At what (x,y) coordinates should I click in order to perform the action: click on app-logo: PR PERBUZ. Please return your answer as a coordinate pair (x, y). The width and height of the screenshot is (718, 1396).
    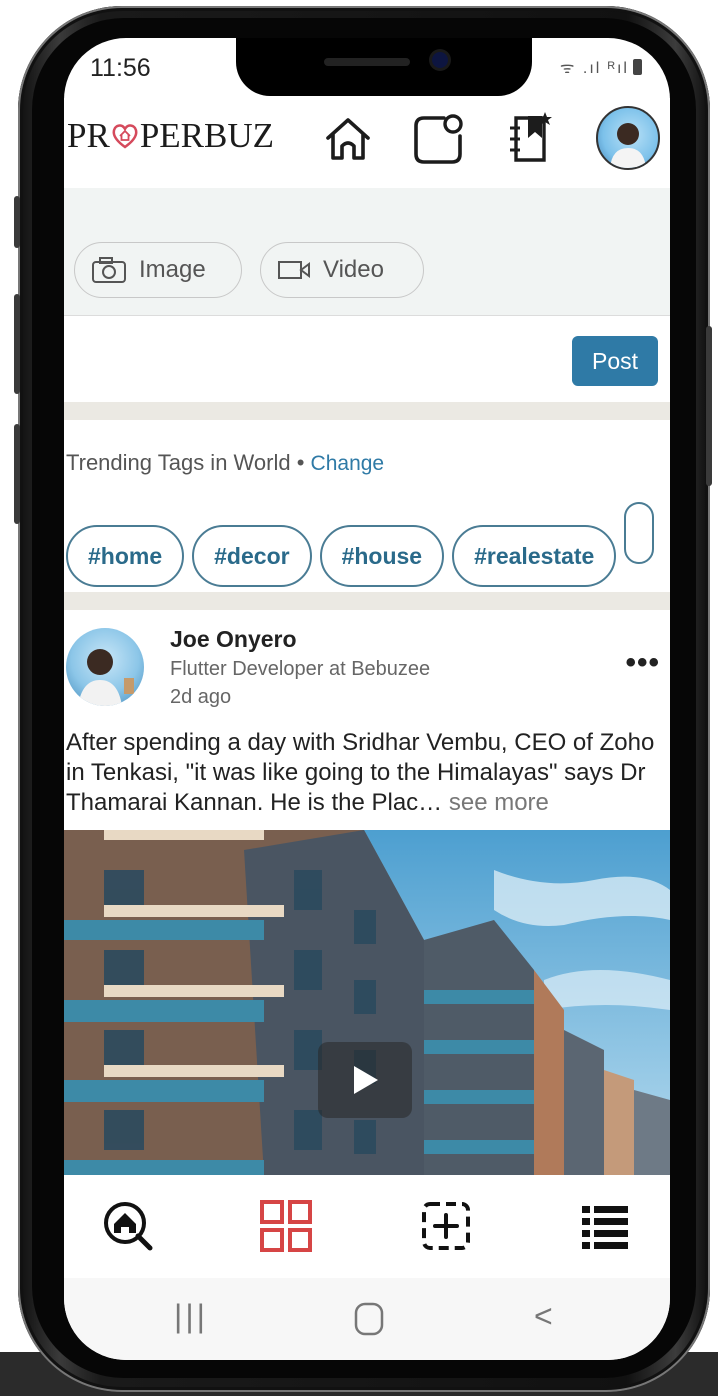
    Looking at the image, I should click on (170, 136).